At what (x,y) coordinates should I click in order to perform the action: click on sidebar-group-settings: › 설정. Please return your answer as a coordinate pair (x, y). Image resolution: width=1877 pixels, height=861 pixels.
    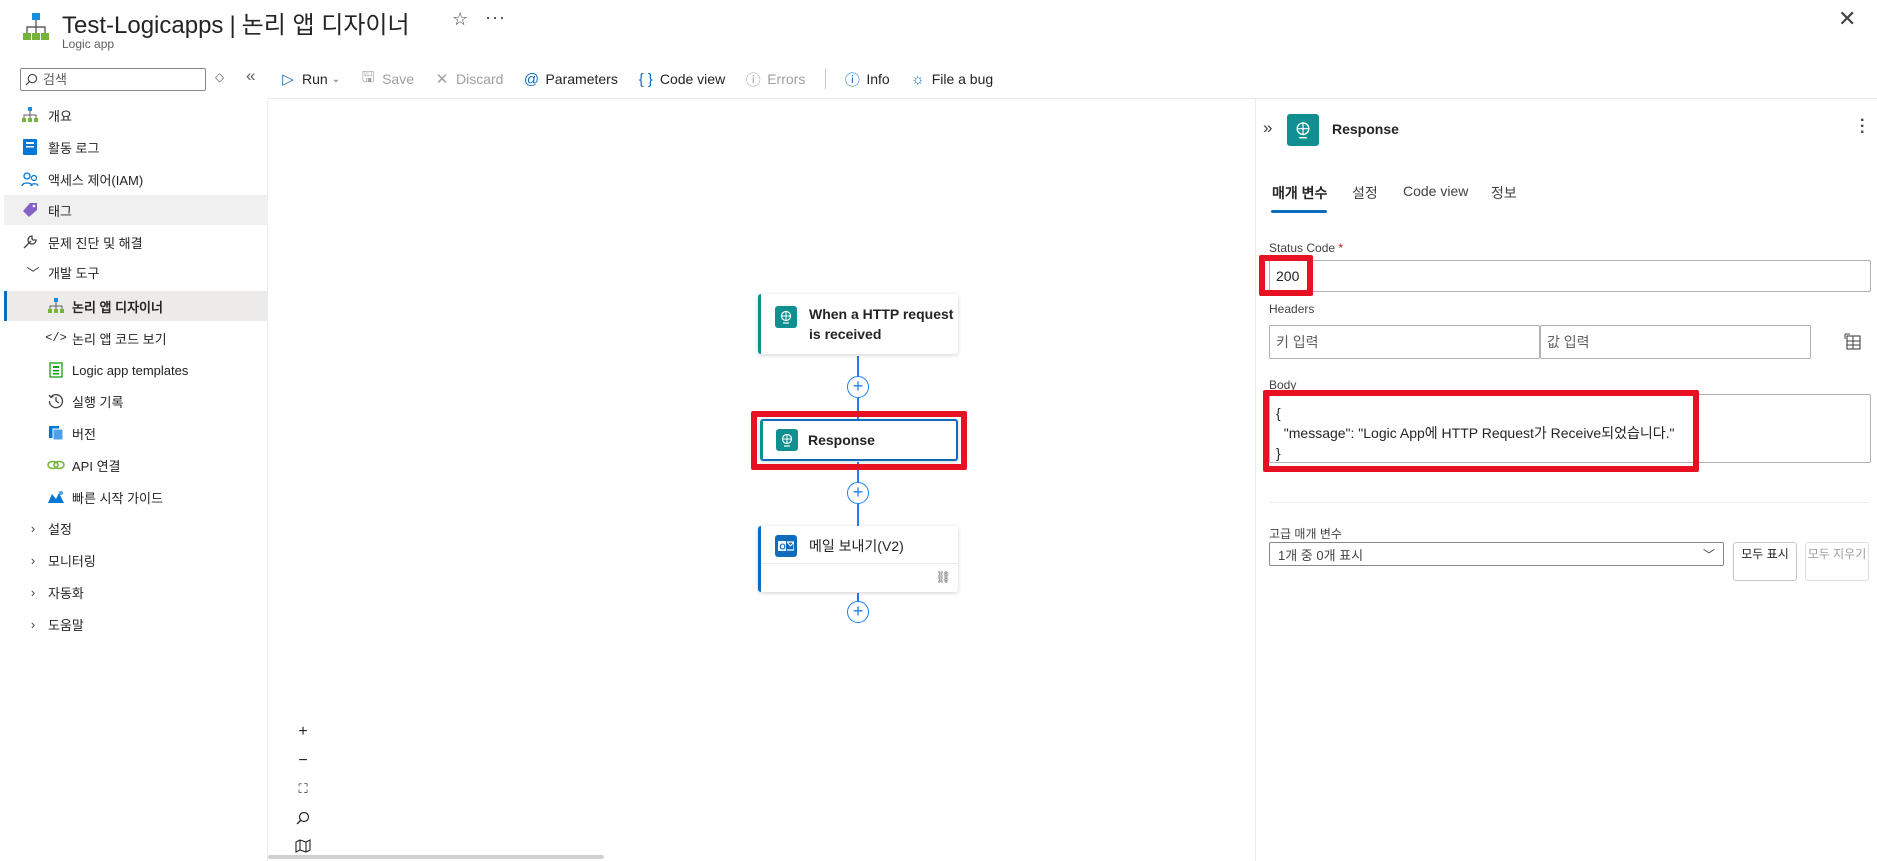
    Looking at the image, I should click on (136, 528).